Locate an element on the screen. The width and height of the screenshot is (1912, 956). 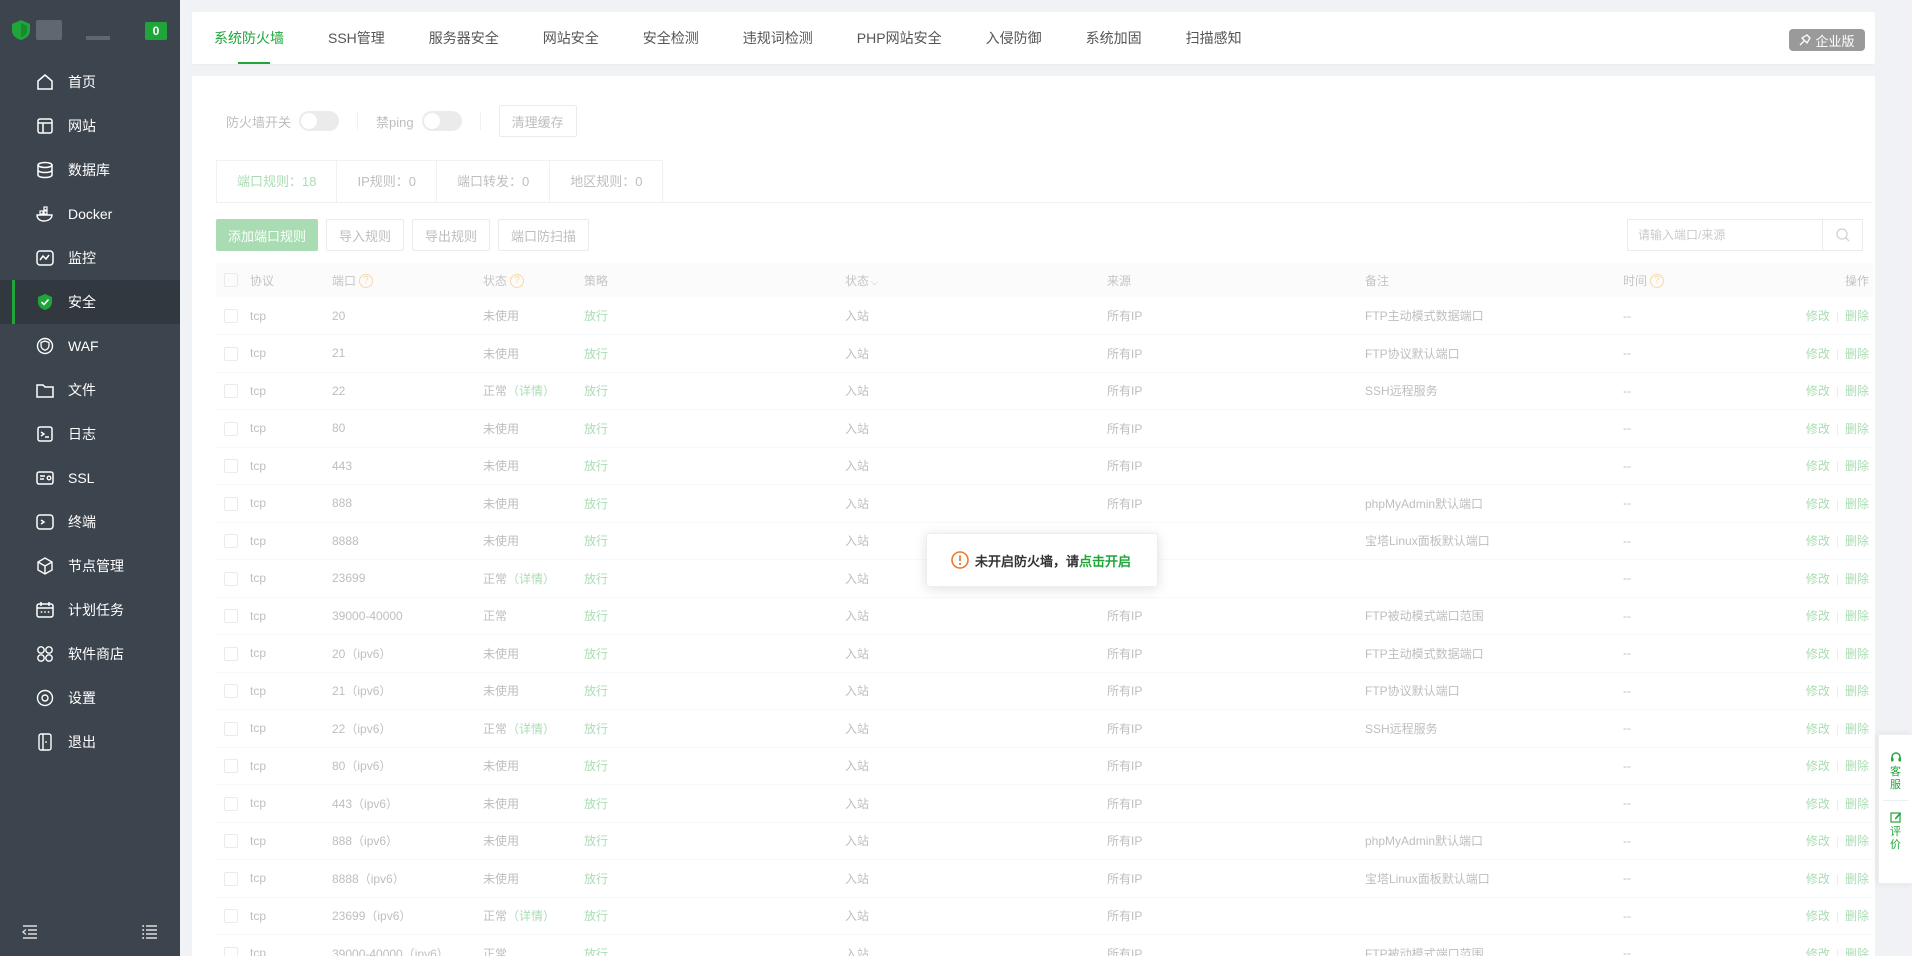
firewall-switch is located at coordinates (319, 121).